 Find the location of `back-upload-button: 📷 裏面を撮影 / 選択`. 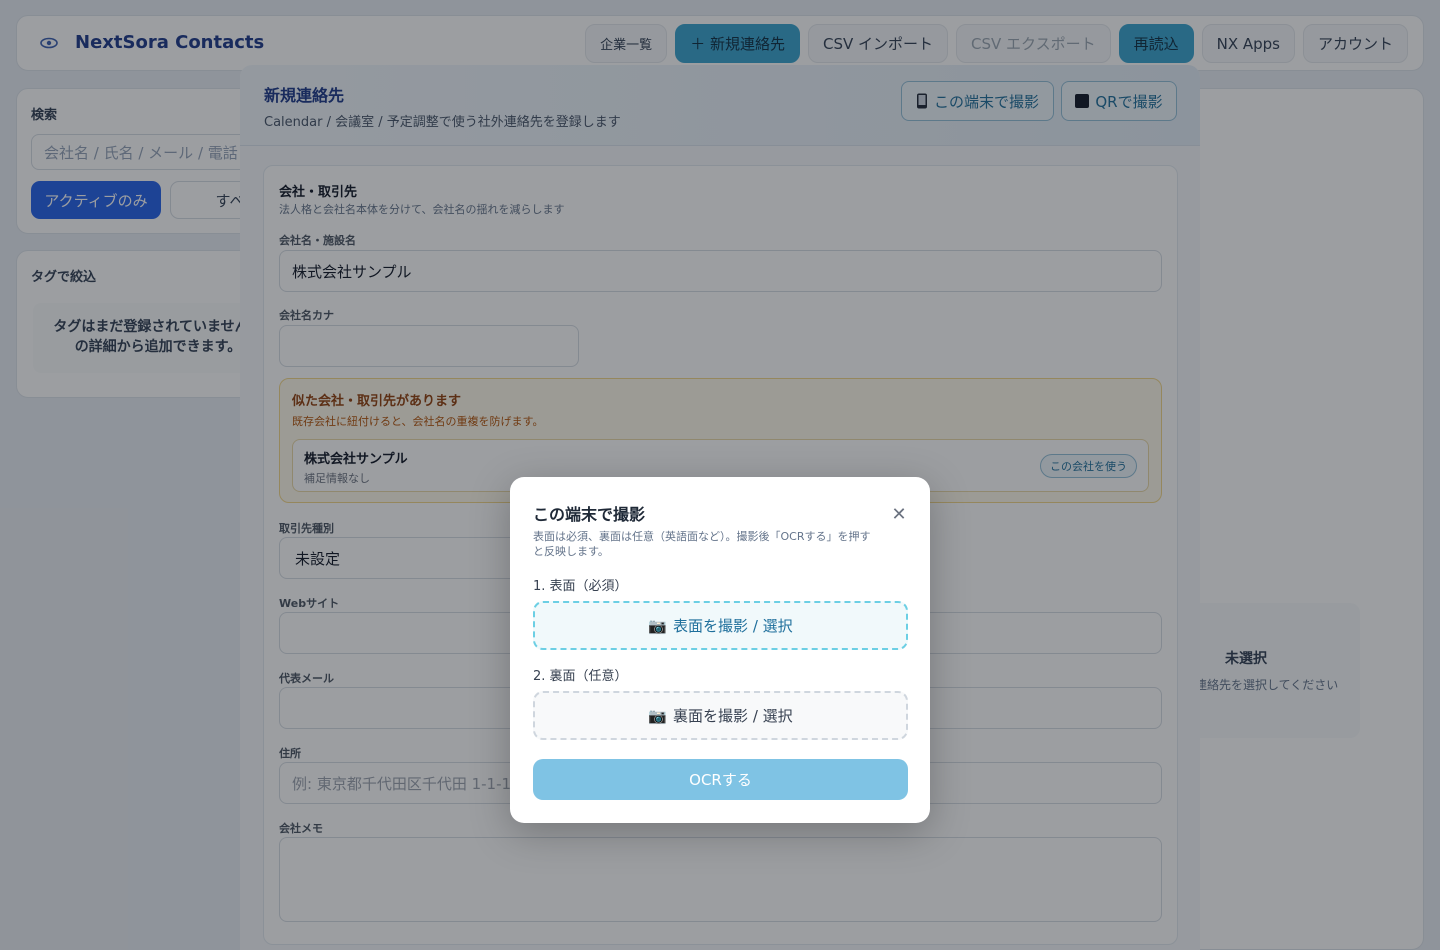

back-upload-button: 📷 裏面を撮影 / 選択 is located at coordinates (720, 715).